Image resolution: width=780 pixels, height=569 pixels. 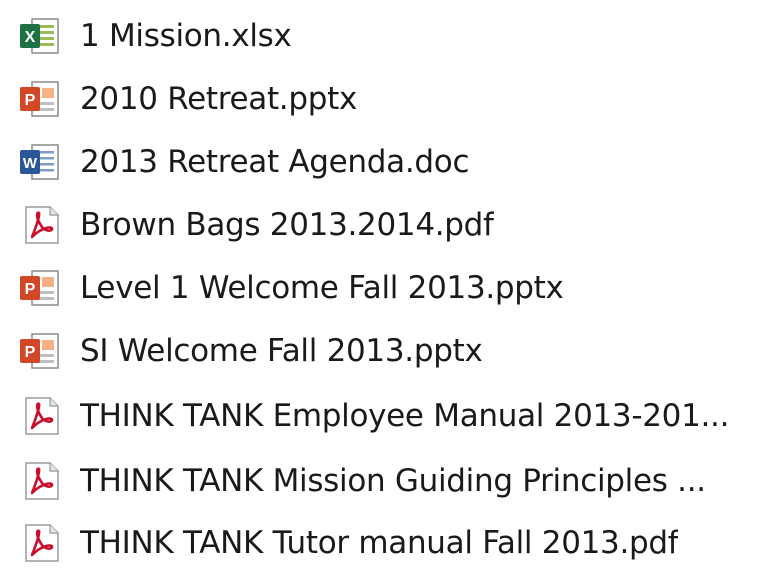 I want to click on file-item-2013-retreat-agenda-doc: W 2013 Retreat Agenda.doc, so click(x=394, y=162).